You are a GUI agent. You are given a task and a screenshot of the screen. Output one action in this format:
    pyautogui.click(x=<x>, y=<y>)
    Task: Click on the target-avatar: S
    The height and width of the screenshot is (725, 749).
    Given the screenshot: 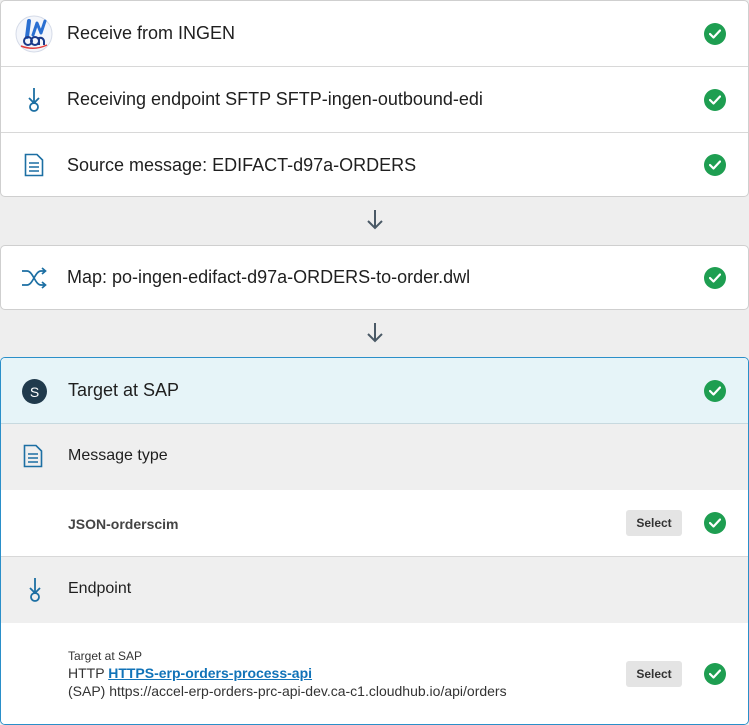 What is the action you would take?
    pyautogui.click(x=34, y=391)
    